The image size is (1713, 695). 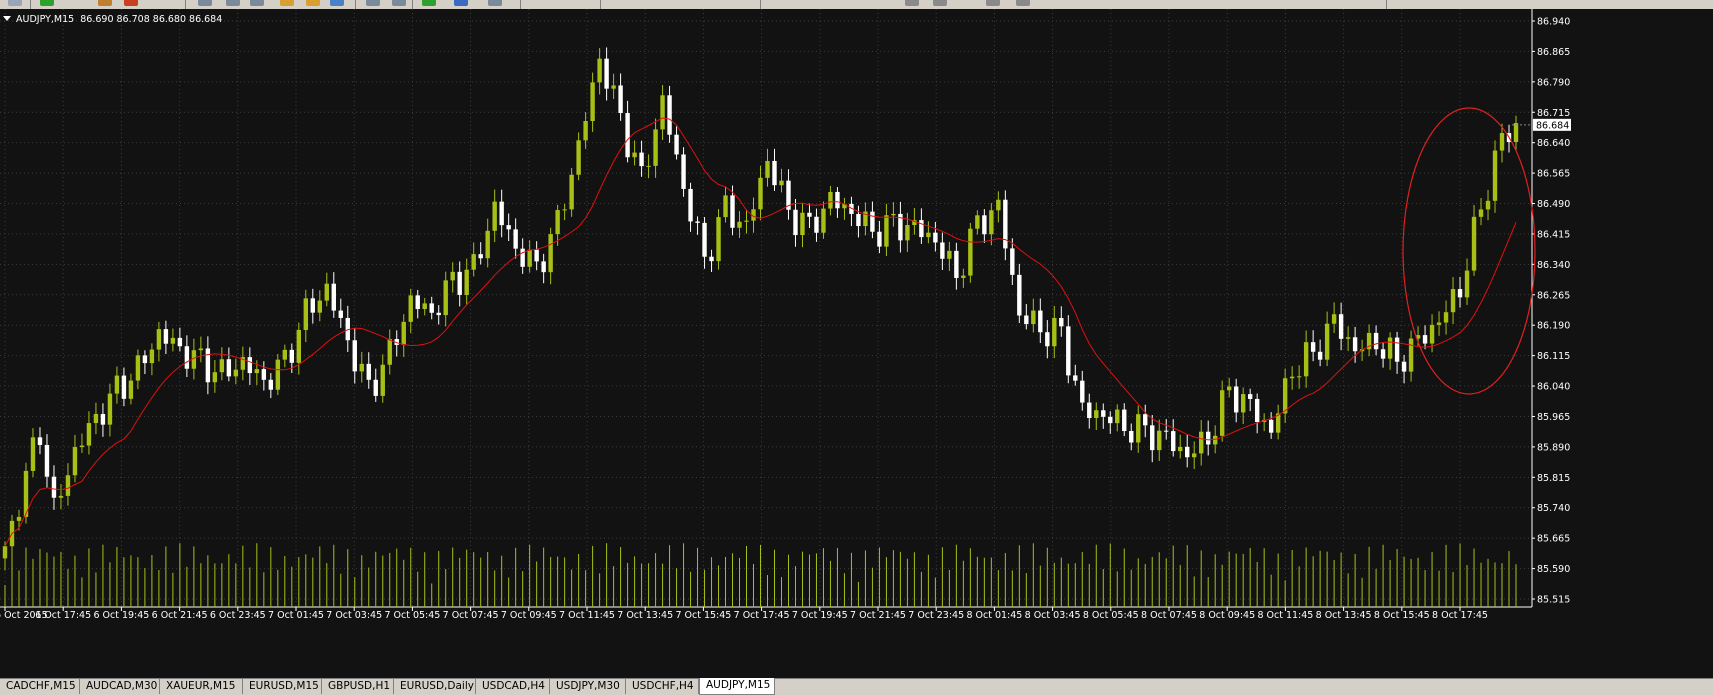 I want to click on dropdown-icon, so click(x=1023, y=3).